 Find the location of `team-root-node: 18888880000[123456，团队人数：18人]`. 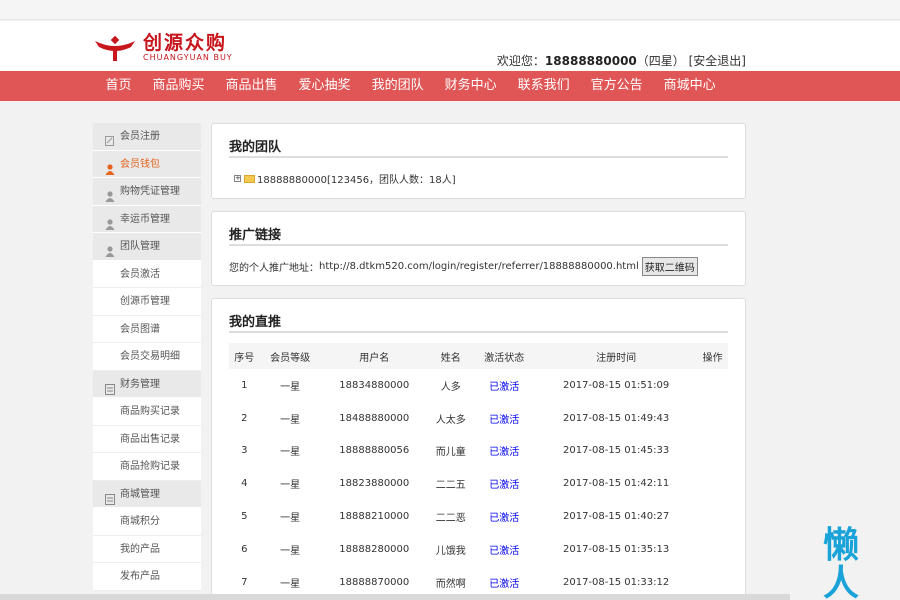

team-root-node: 18888880000[123456，团队人数：18人] is located at coordinates (356, 178).